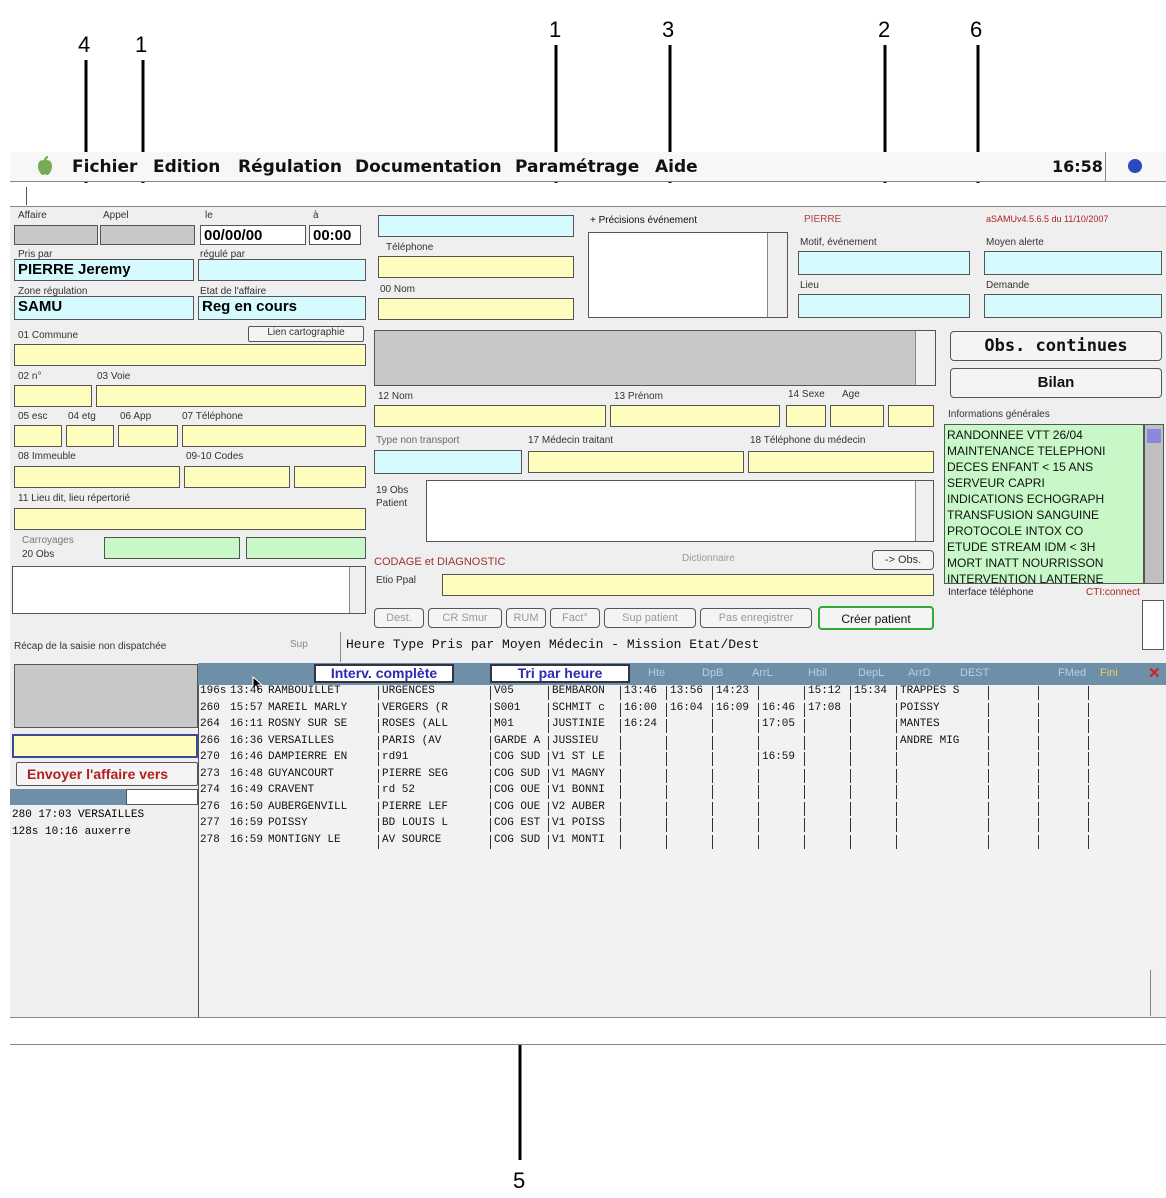 The width and height of the screenshot is (1166, 1198). What do you see at coordinates (1154, 436) in the screenshot?
I see `info-scroll-thumb` at bounding box center [1154, 436].